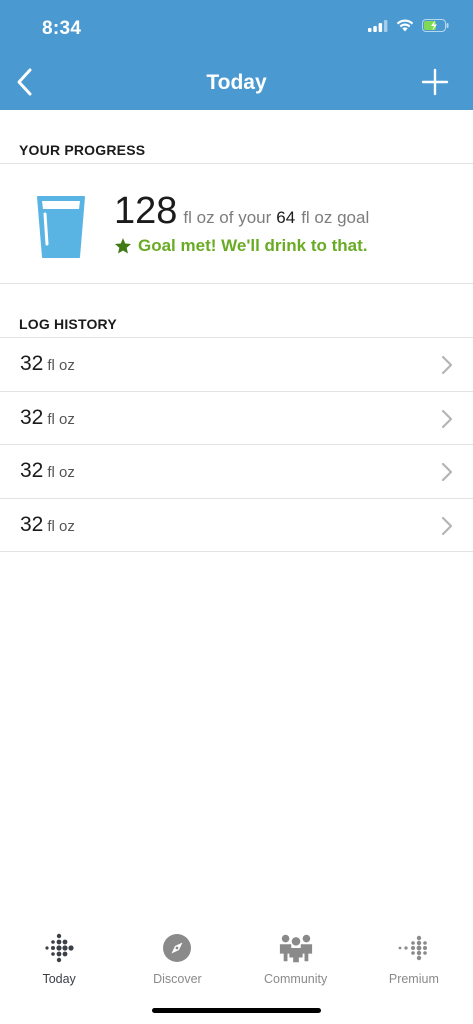 The height and width of the screenshot is (1024, 473). What do you see at coordinates (414, 948) in the screenshot?
I see `premium-dots-icon` at bounding box center [414, 948].